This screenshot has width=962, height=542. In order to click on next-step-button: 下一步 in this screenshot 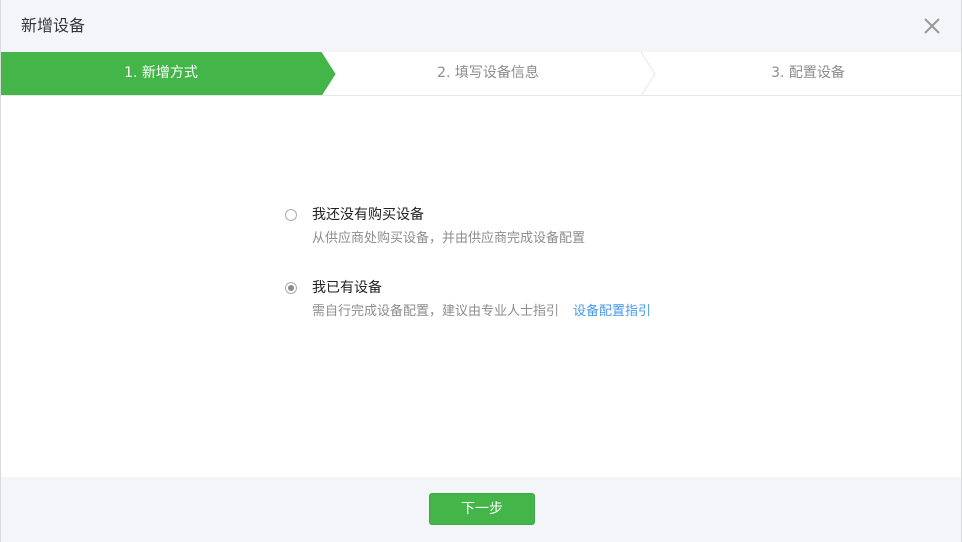, I will do `click(482, 509)`.